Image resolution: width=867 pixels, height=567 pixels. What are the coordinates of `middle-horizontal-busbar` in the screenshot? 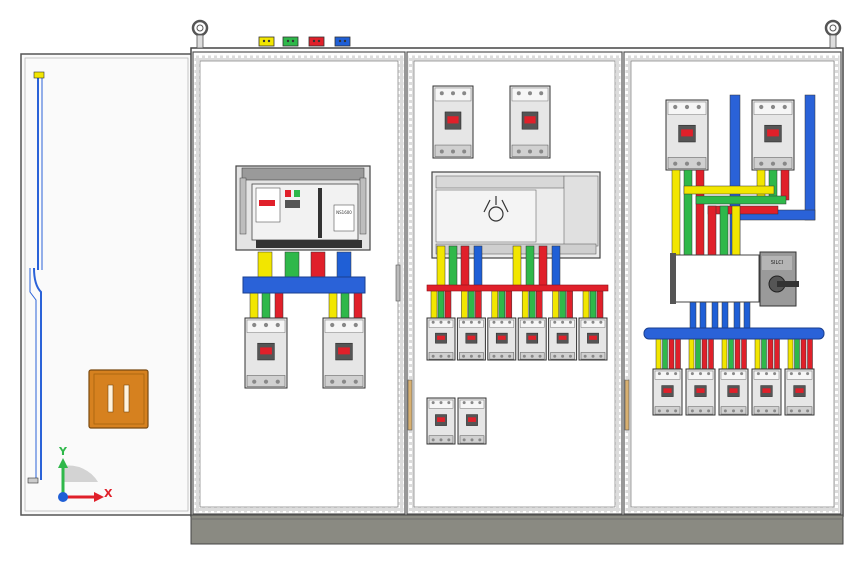 It's located at (517, 288).